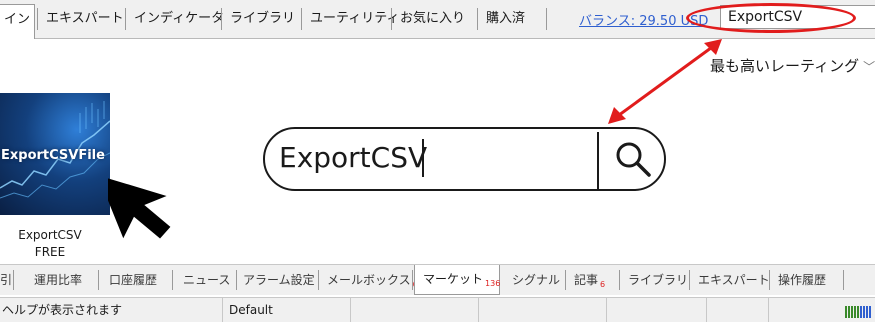 Image resolution: width=875 pixels, height=322 pixels. Describe the element at coordinates (506, 18) in the screenshot. I see `tab-purchased-label: 購入済` at that location.